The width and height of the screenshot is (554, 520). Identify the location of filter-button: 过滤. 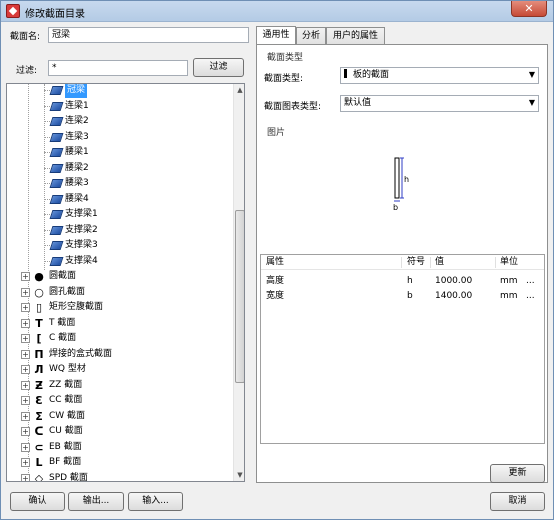
(218, 67).